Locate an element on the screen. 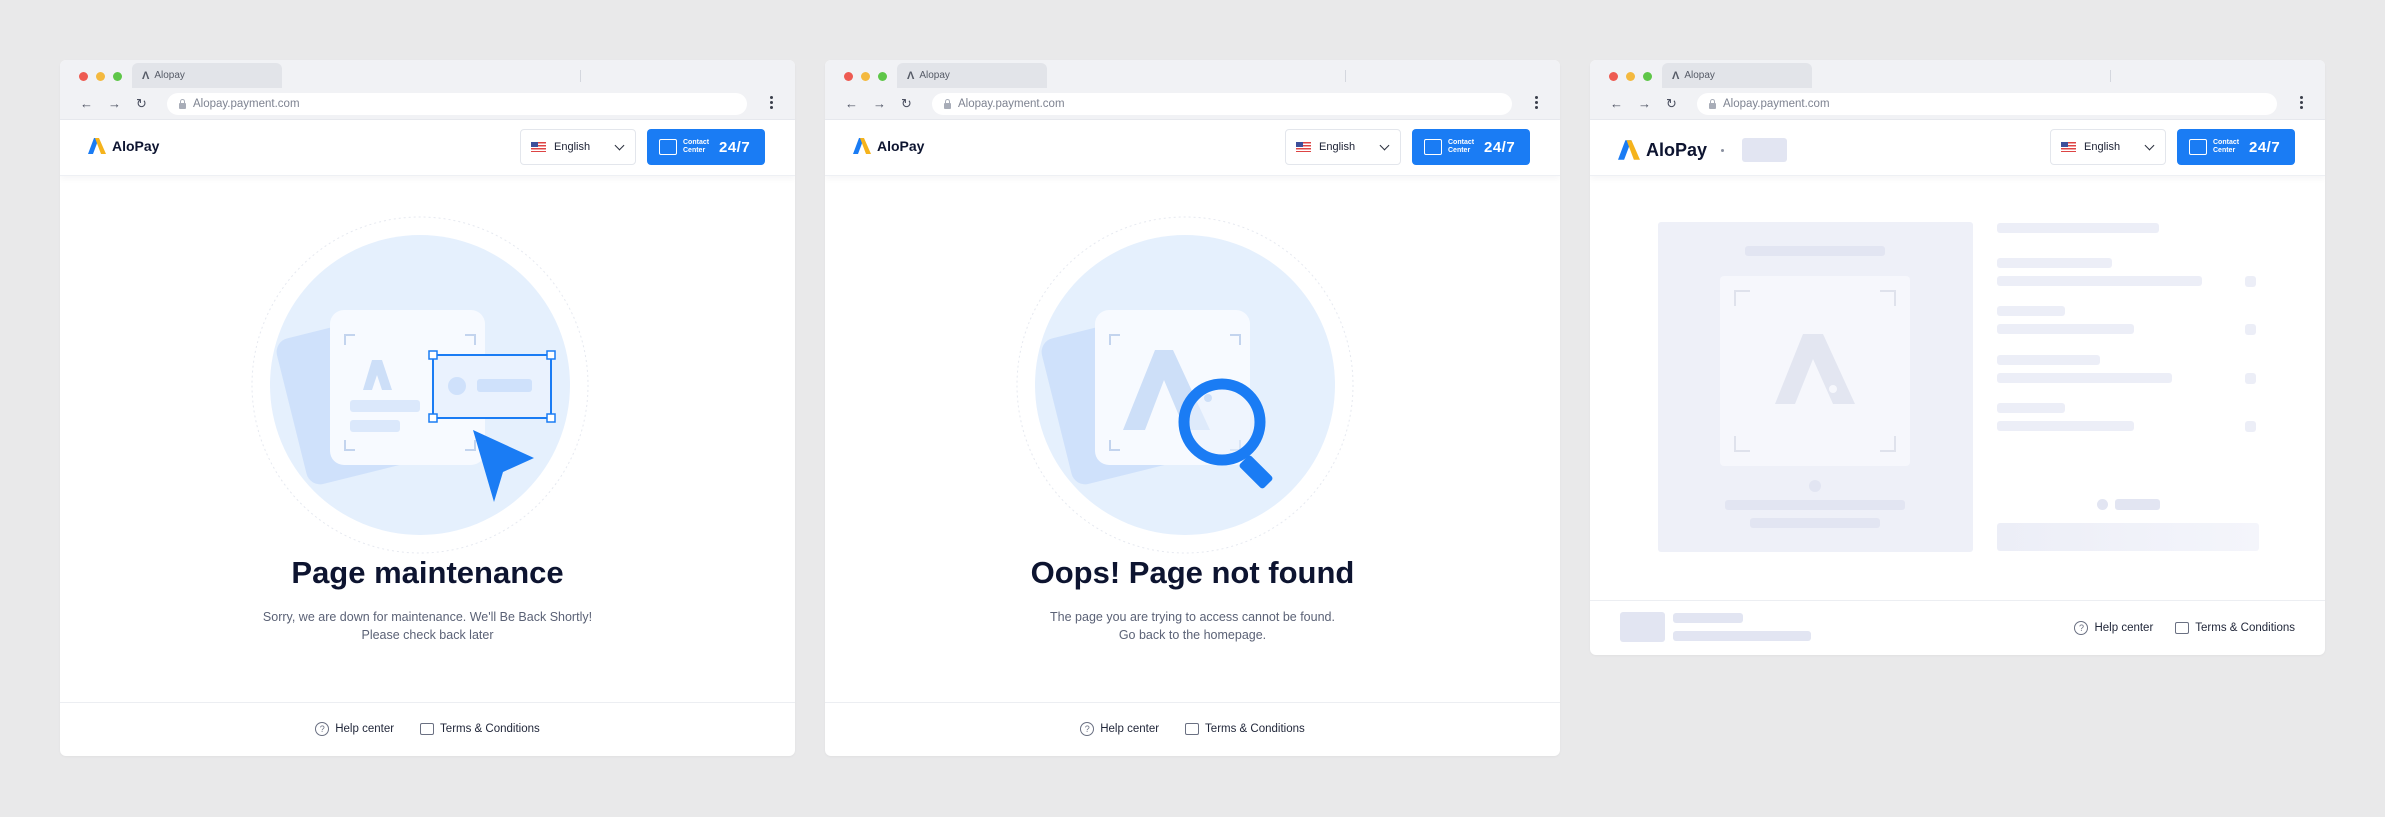  contact-line1: Contact is located at coordinates (2226, 142).